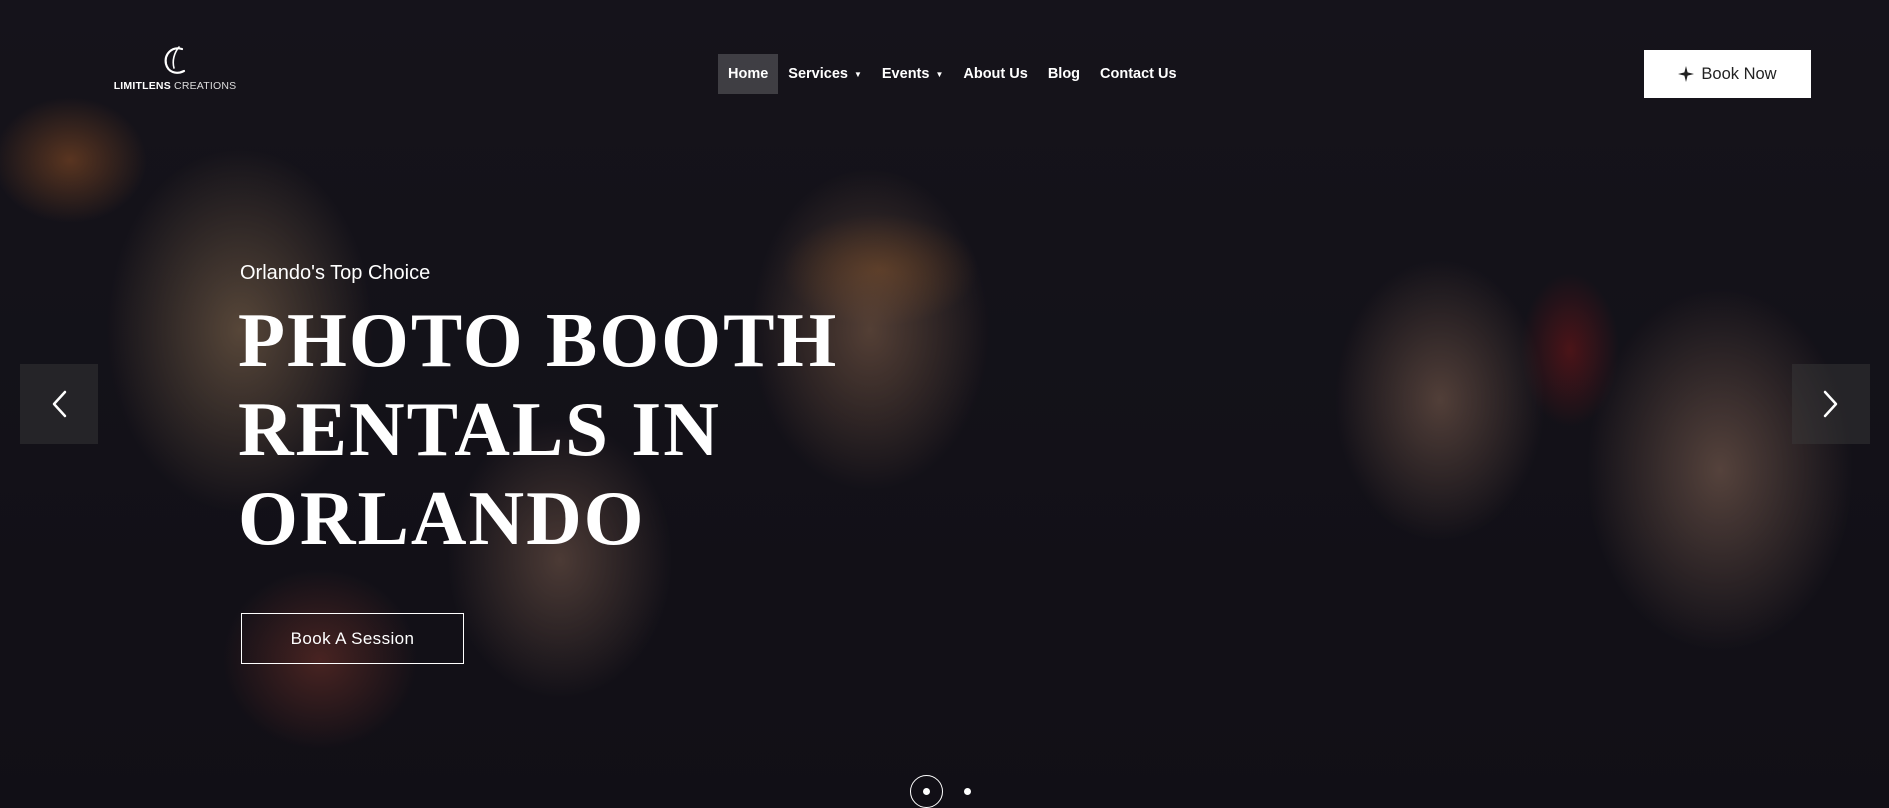 Image resolution: width=1889 pixels, height=808 pixels. I want to click on site-logo: LIMITLENS CREATIONS, so click(175, 73).